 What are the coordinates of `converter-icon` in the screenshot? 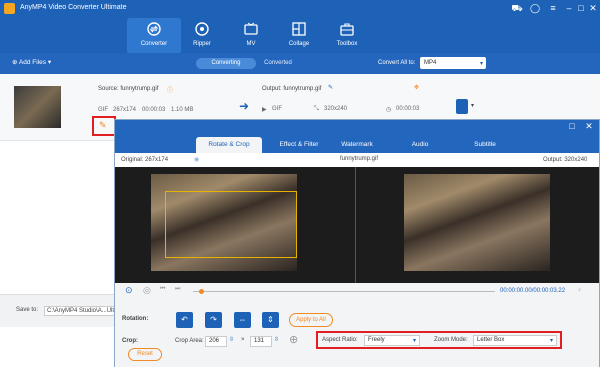 It's located at (154, 29).